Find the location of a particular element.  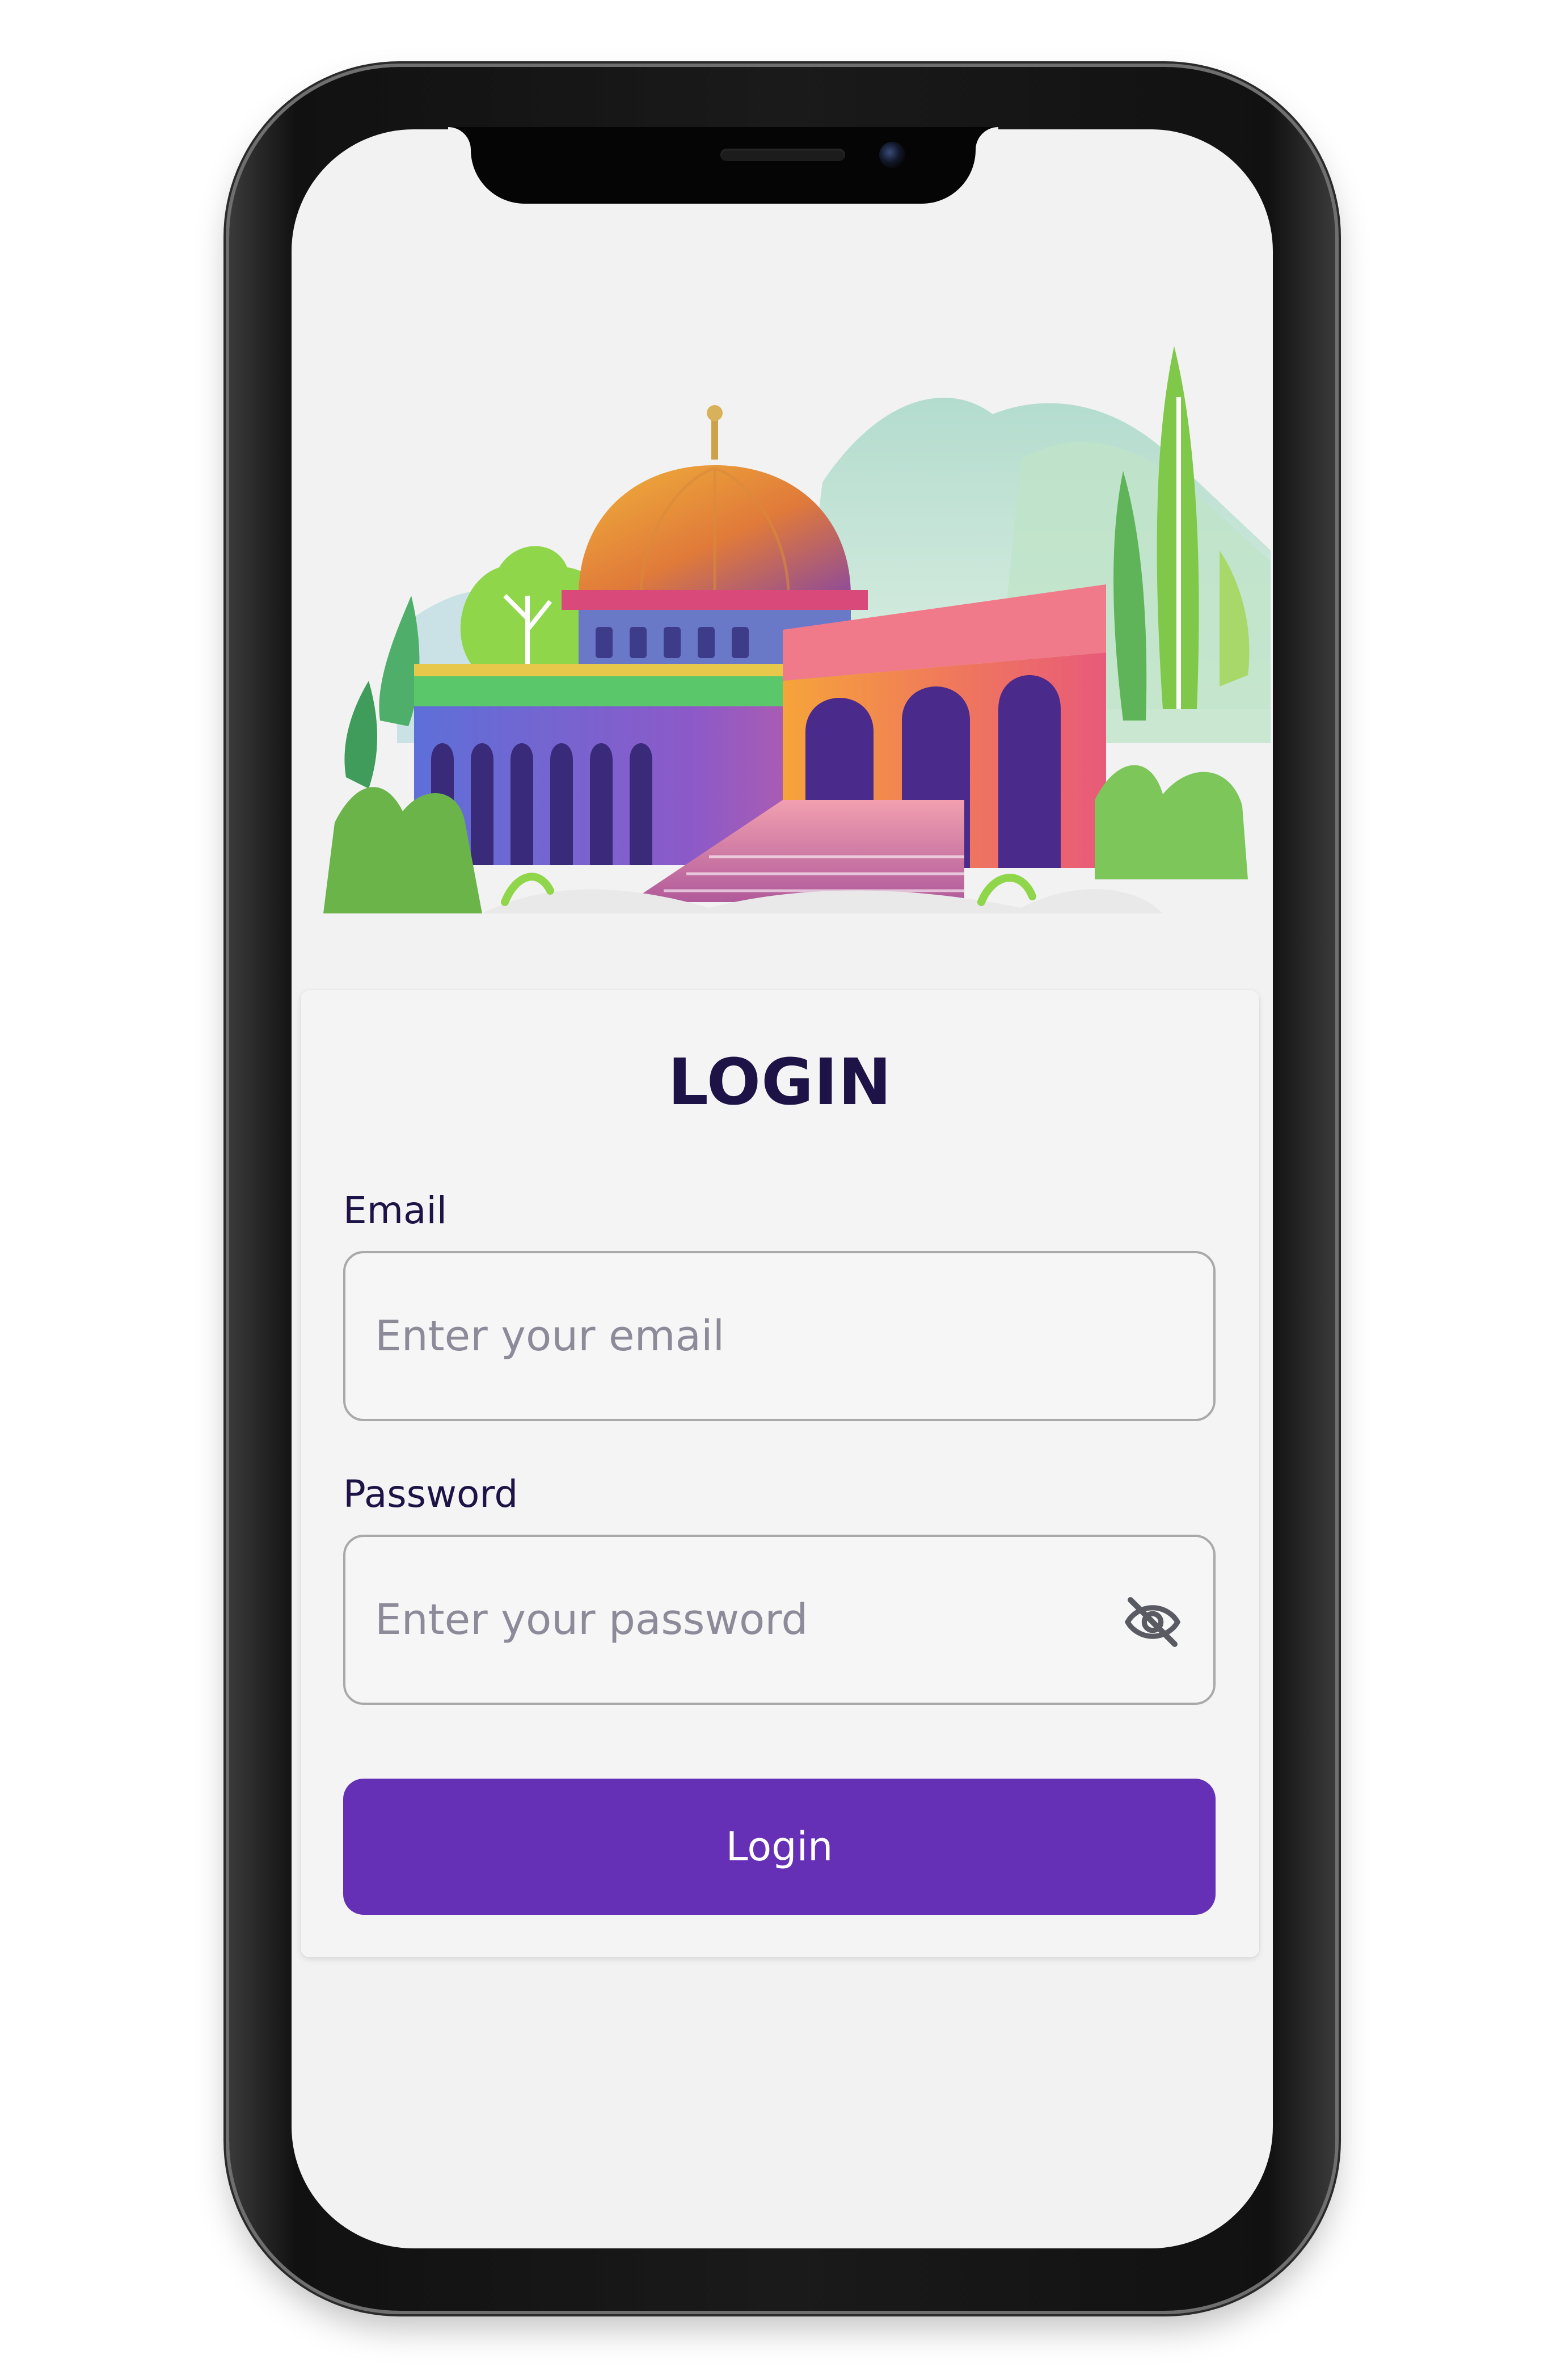

email-input is located at coordinates (744, 1336).